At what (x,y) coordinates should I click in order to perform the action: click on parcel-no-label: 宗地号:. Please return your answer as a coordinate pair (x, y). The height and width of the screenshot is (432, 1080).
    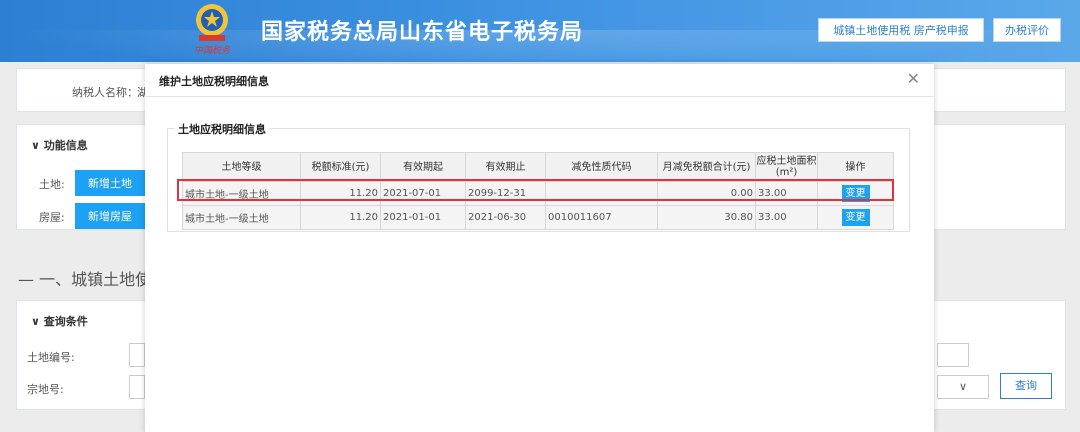
    Looking at the image, I should click on (45, 389).